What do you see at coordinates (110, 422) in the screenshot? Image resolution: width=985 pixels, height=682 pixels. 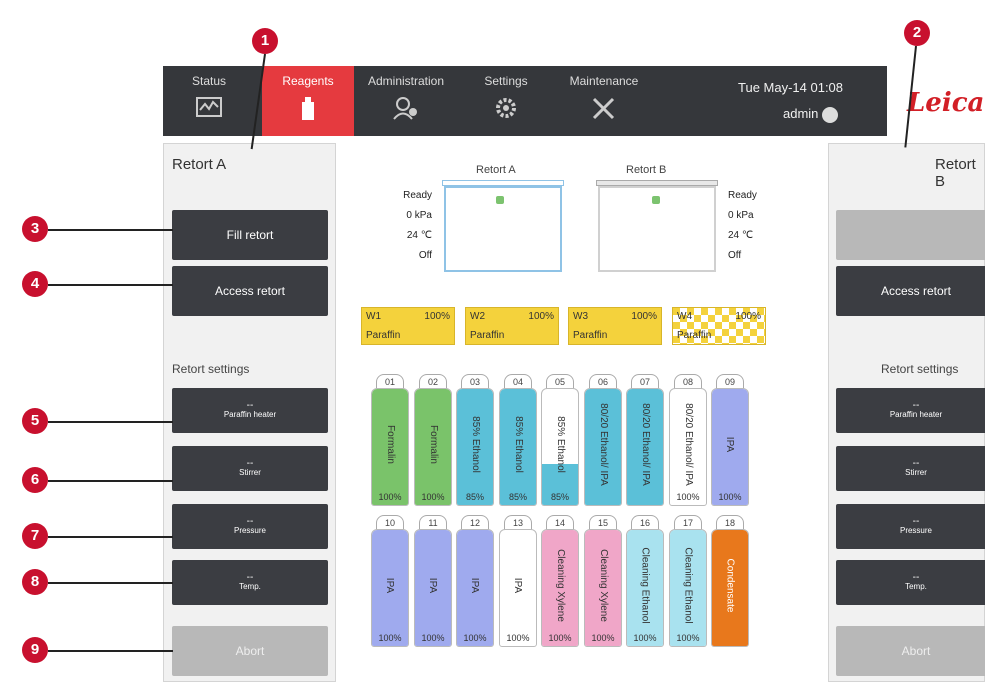 I see `callout-5-leader` at bounding box center [110, 422].